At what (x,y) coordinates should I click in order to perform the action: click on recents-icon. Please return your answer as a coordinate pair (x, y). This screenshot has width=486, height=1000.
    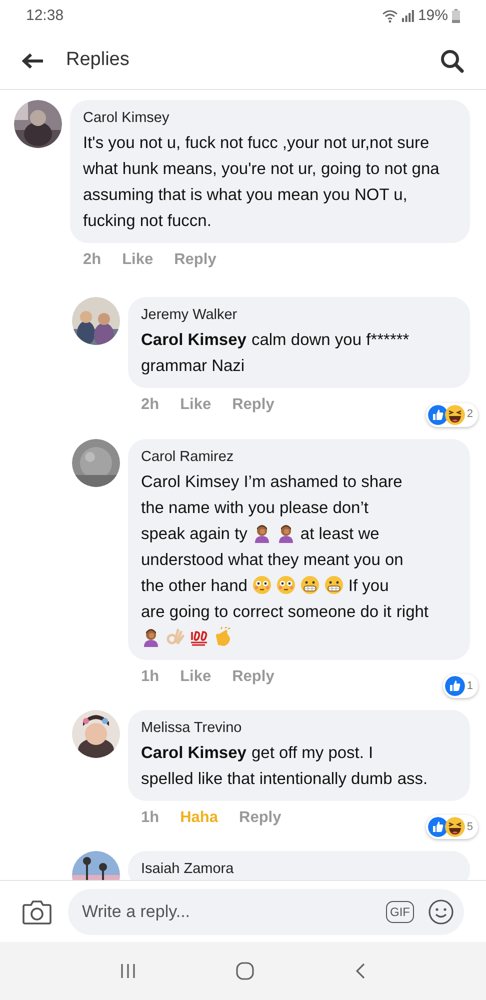
    Looking at the image, I should click on (128, 971).